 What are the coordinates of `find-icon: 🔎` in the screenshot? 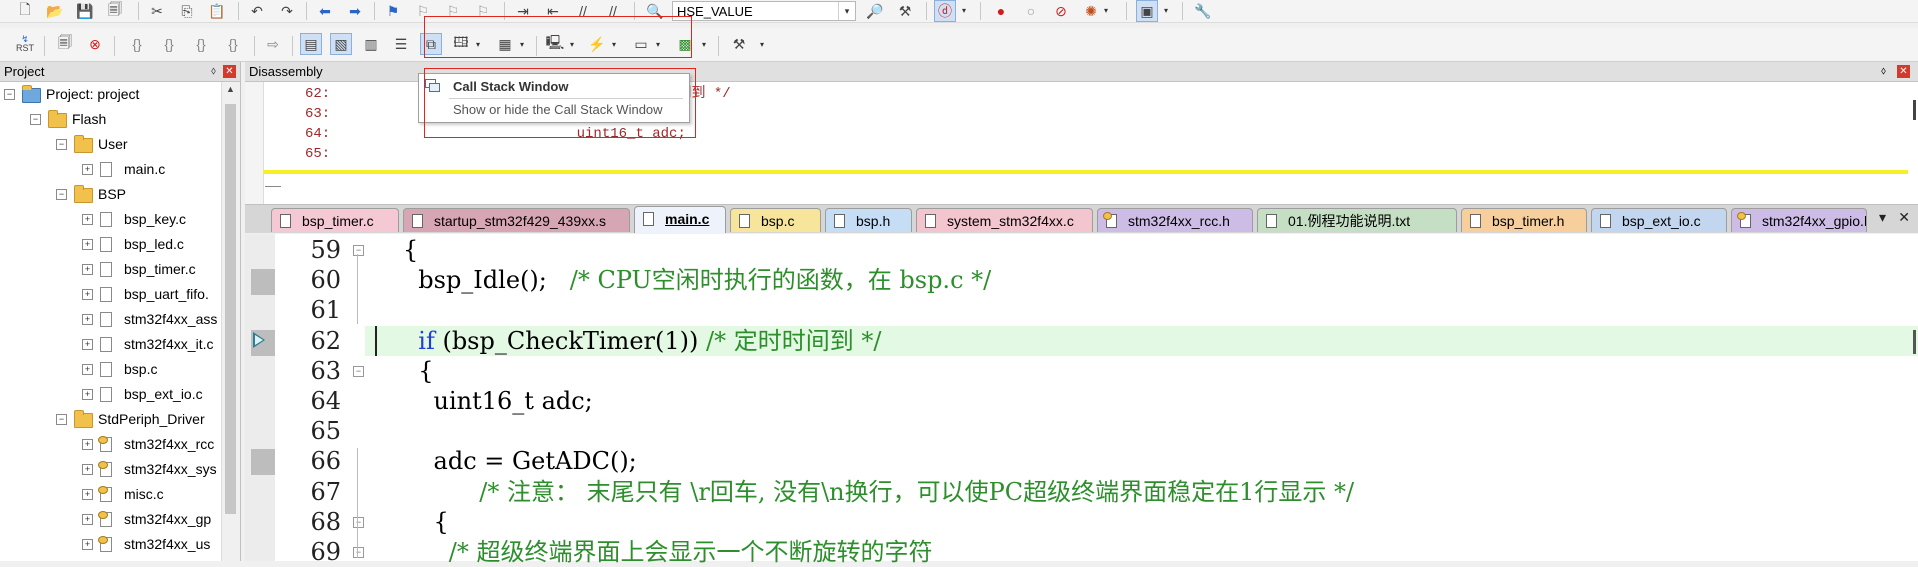 It's located at (875, 11).